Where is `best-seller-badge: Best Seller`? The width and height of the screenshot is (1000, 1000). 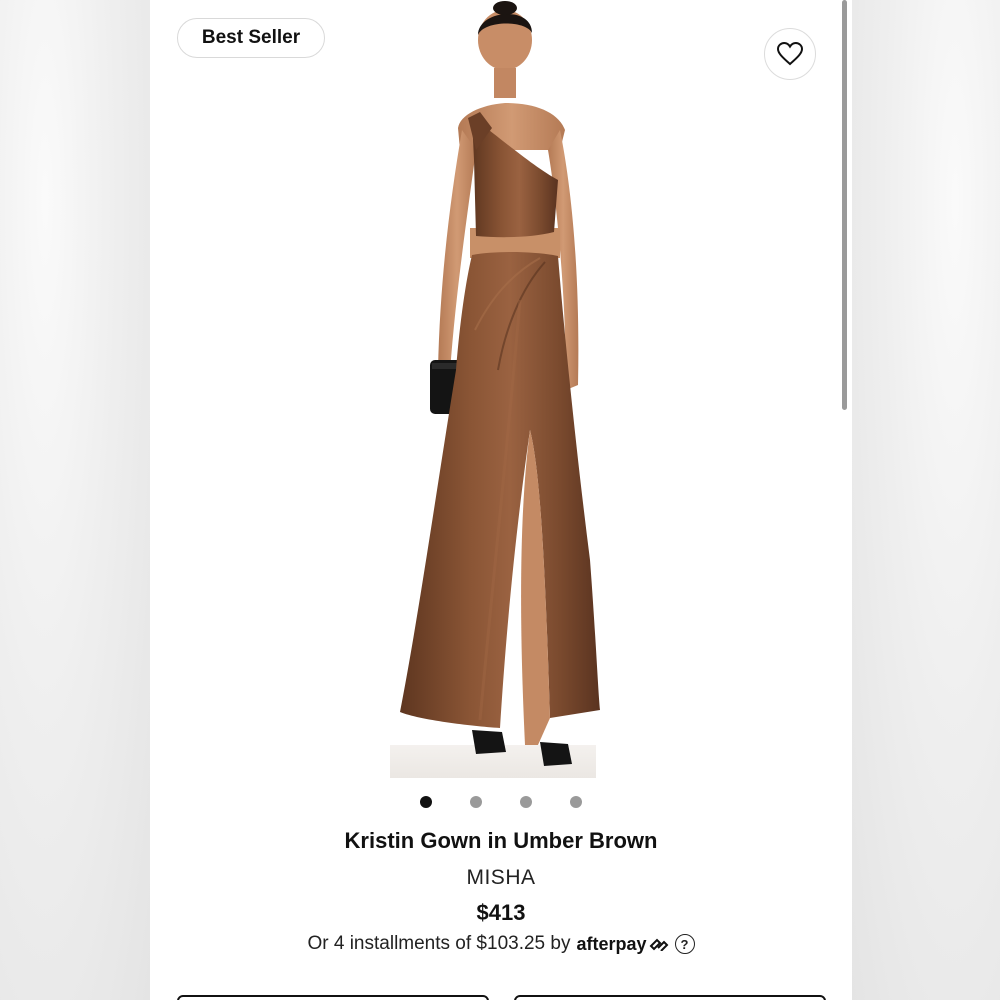 best-seller-badge: Best Seller is located at coordinates (251, 38).